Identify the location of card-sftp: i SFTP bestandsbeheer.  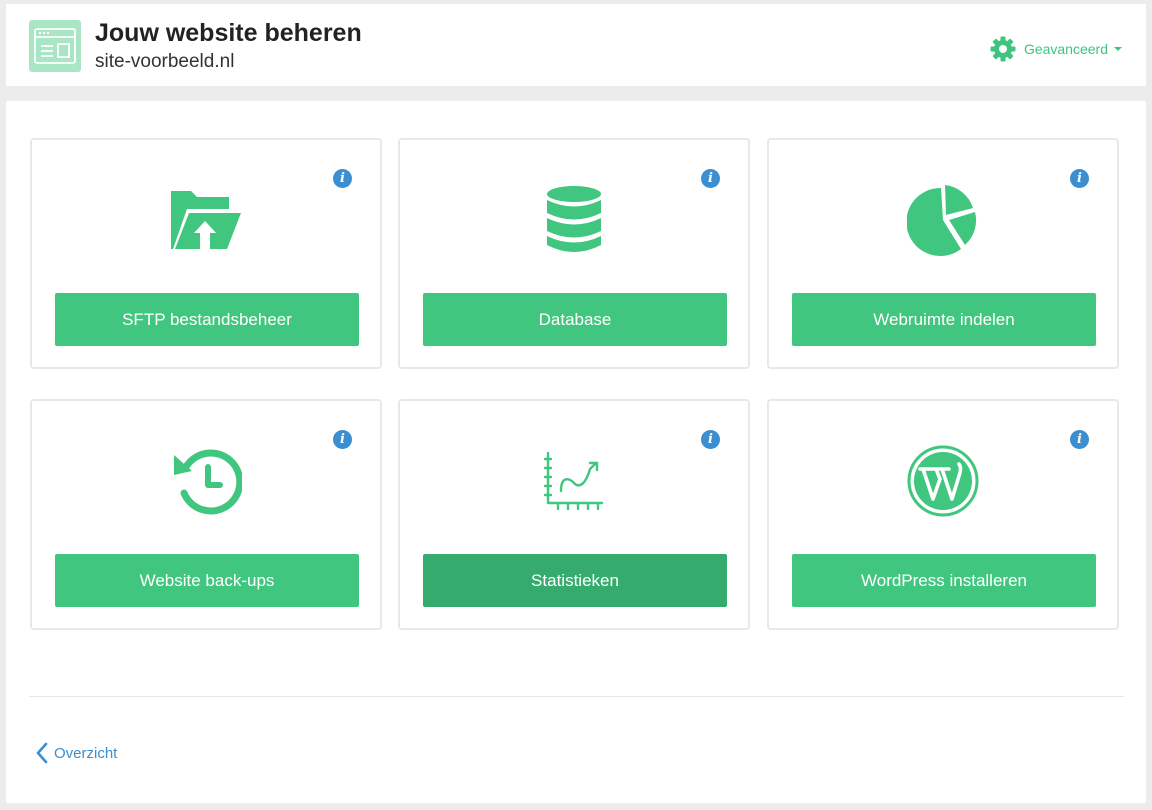
(206, 253).